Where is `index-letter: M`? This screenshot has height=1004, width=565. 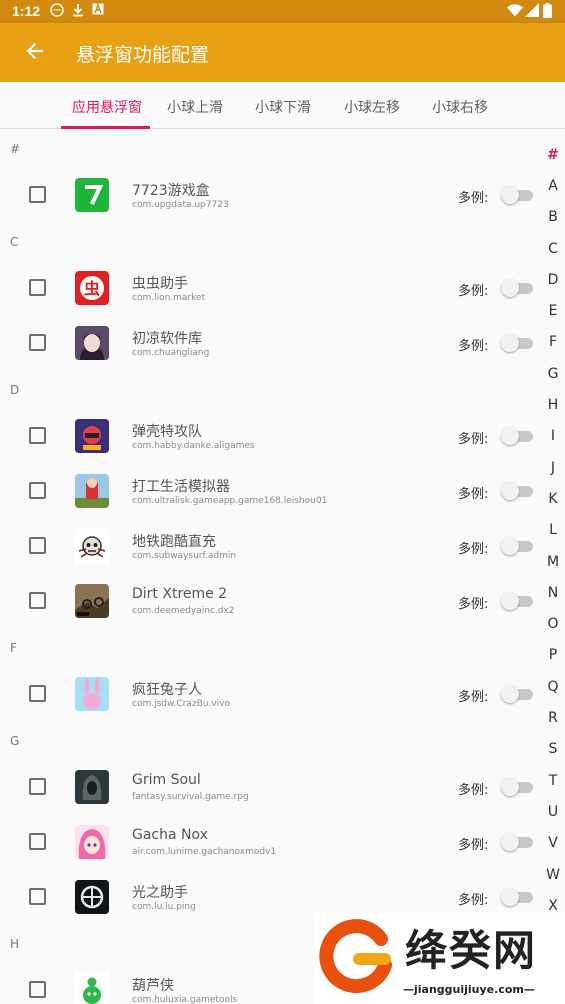
index-letter: M is located at coordinates (553, 562).